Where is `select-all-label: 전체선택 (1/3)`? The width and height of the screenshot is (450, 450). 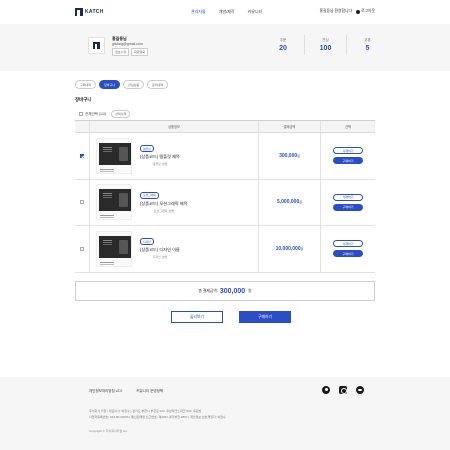 select-all-label: 전체선택 (1/3) is located at coordinates (96, 113).